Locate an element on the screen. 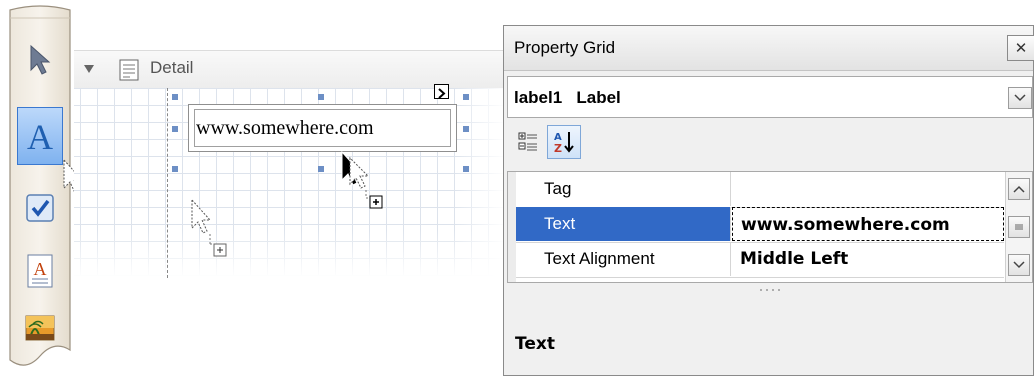 This screenshot has width=1034, height=376. left-margin-line is located at coordinates (167, 183).